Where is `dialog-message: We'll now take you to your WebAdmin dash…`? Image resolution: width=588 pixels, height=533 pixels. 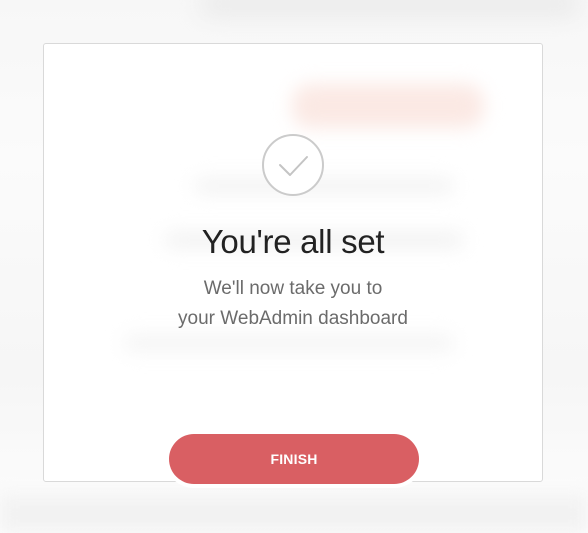
dialog-message: We'll now take you to your WebAdmin dash… is located at coordinates (293, 304).